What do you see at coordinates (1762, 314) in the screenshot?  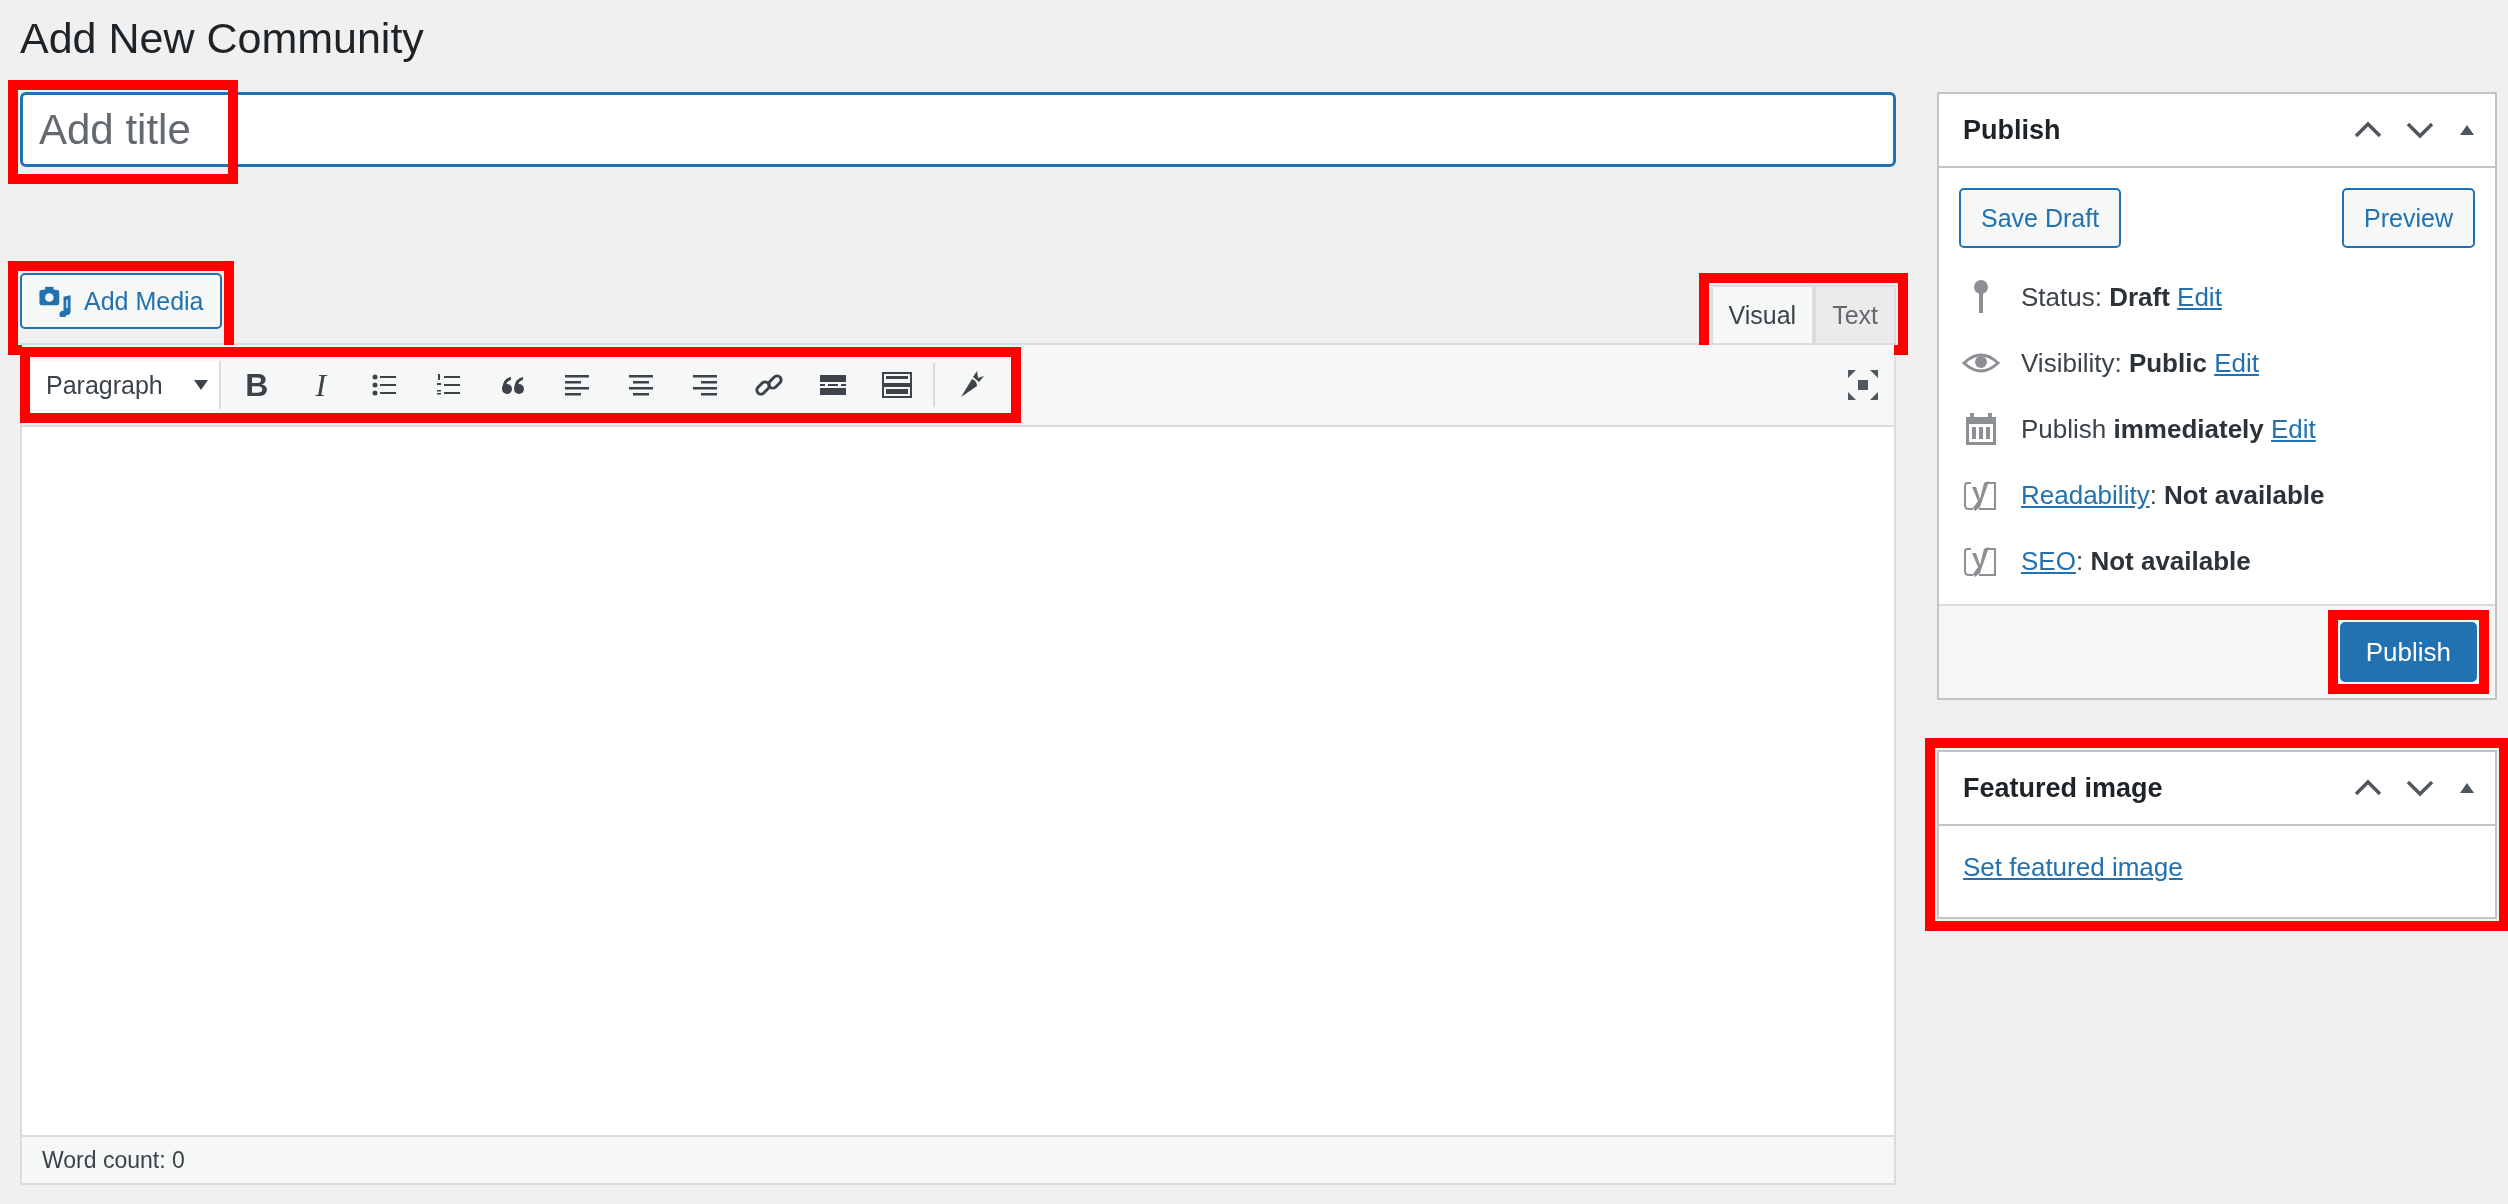 I see `editor-tab: Visual` at bounding box center [1762, 314].